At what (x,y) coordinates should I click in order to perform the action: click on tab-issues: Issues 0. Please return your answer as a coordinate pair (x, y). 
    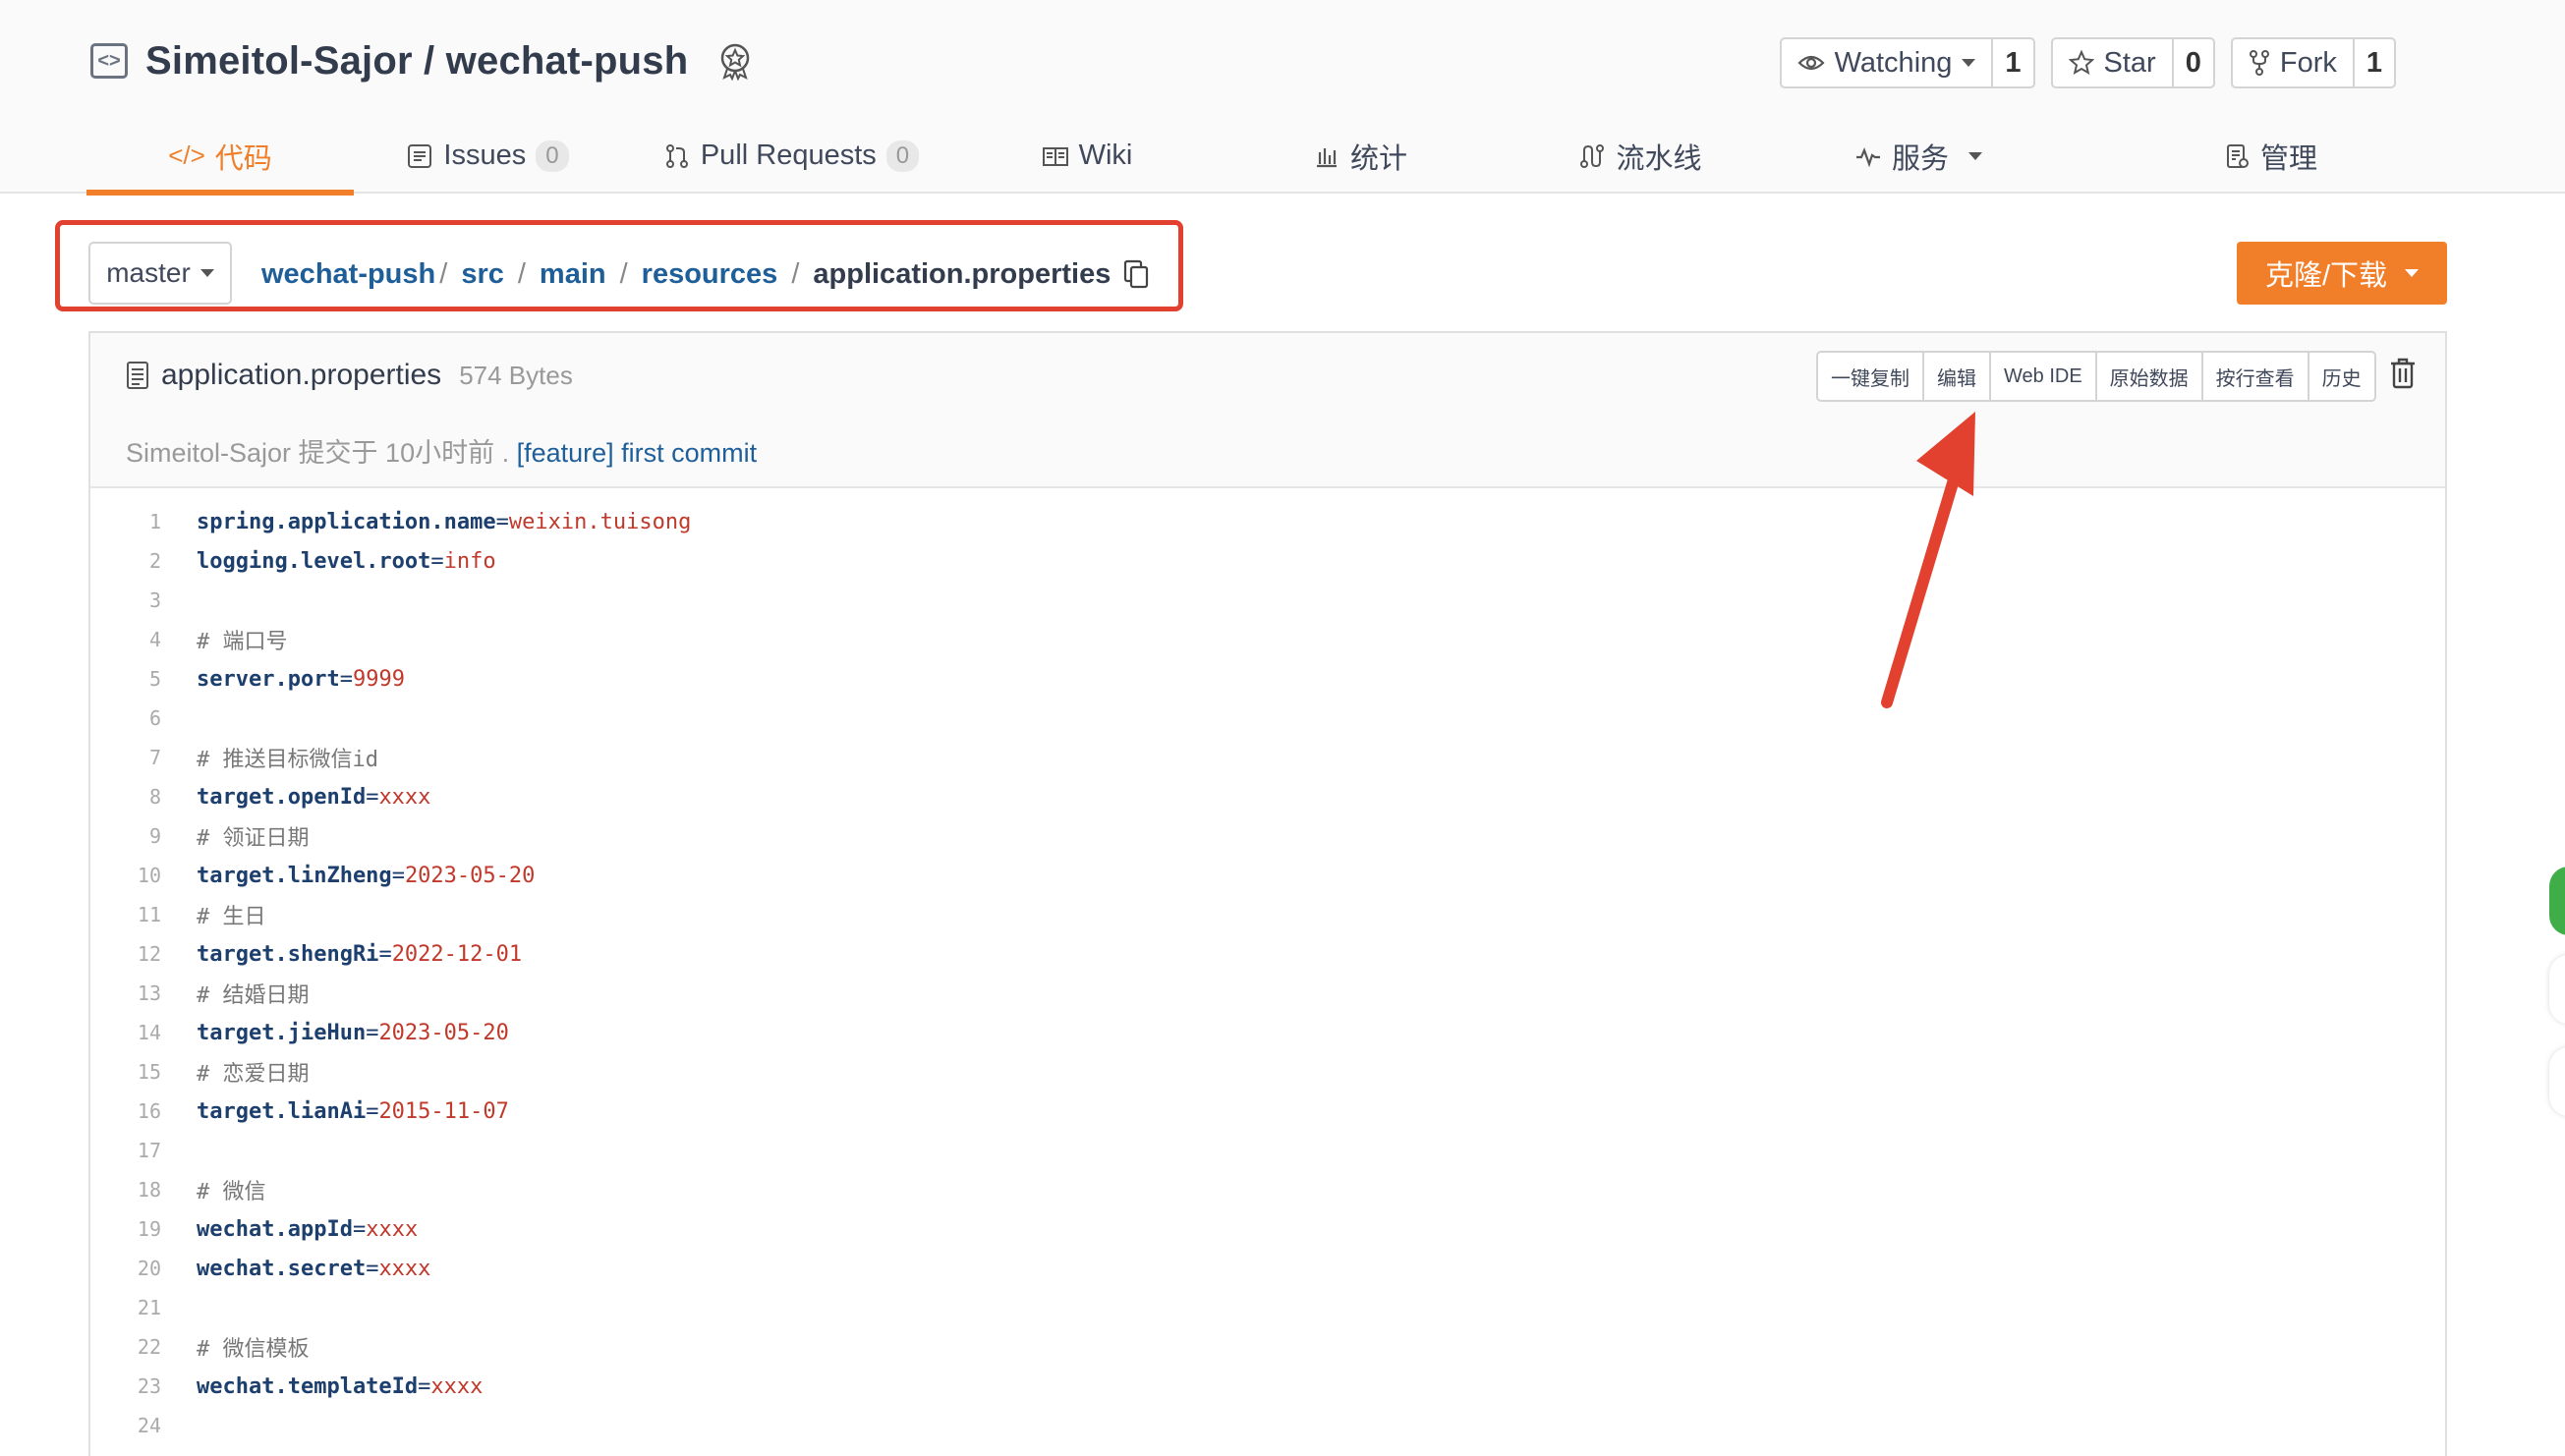
    Looking at the image, I should click on (487, 156).